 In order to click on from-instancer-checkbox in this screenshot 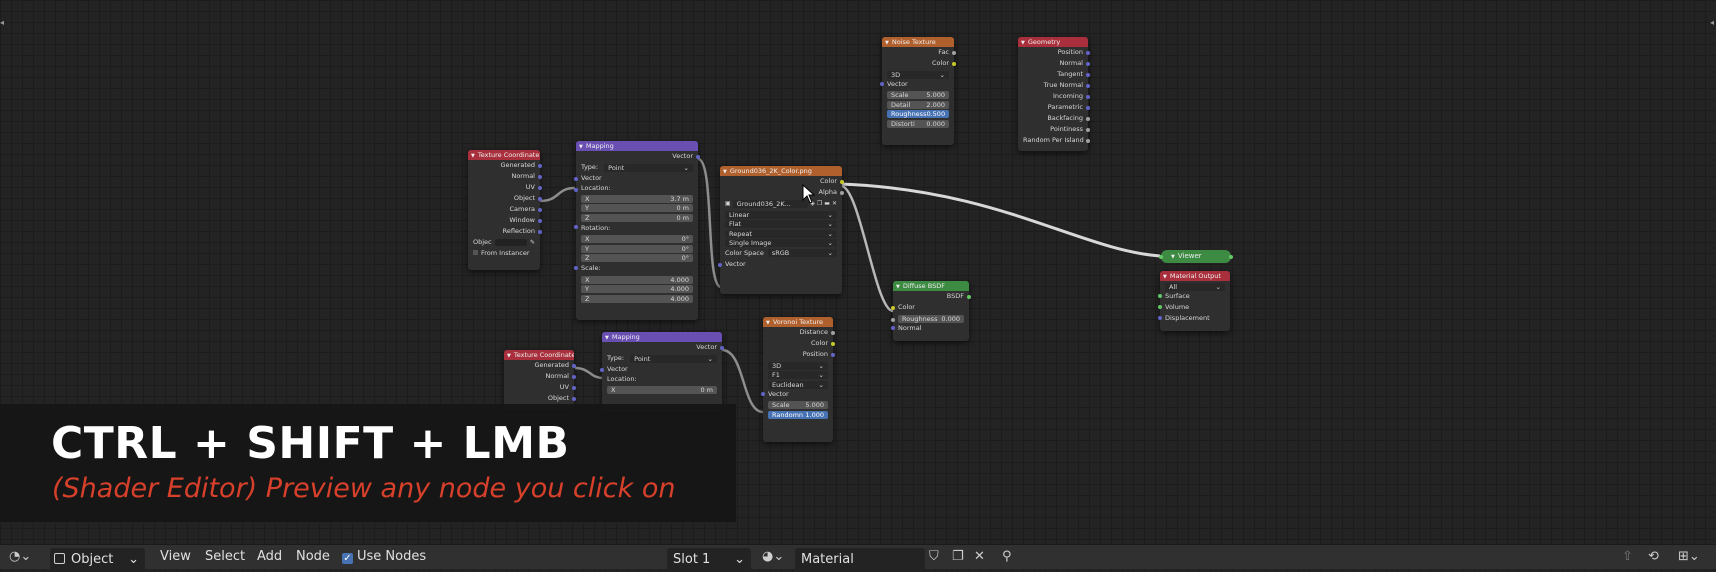, I will do `click(475, 252)`.